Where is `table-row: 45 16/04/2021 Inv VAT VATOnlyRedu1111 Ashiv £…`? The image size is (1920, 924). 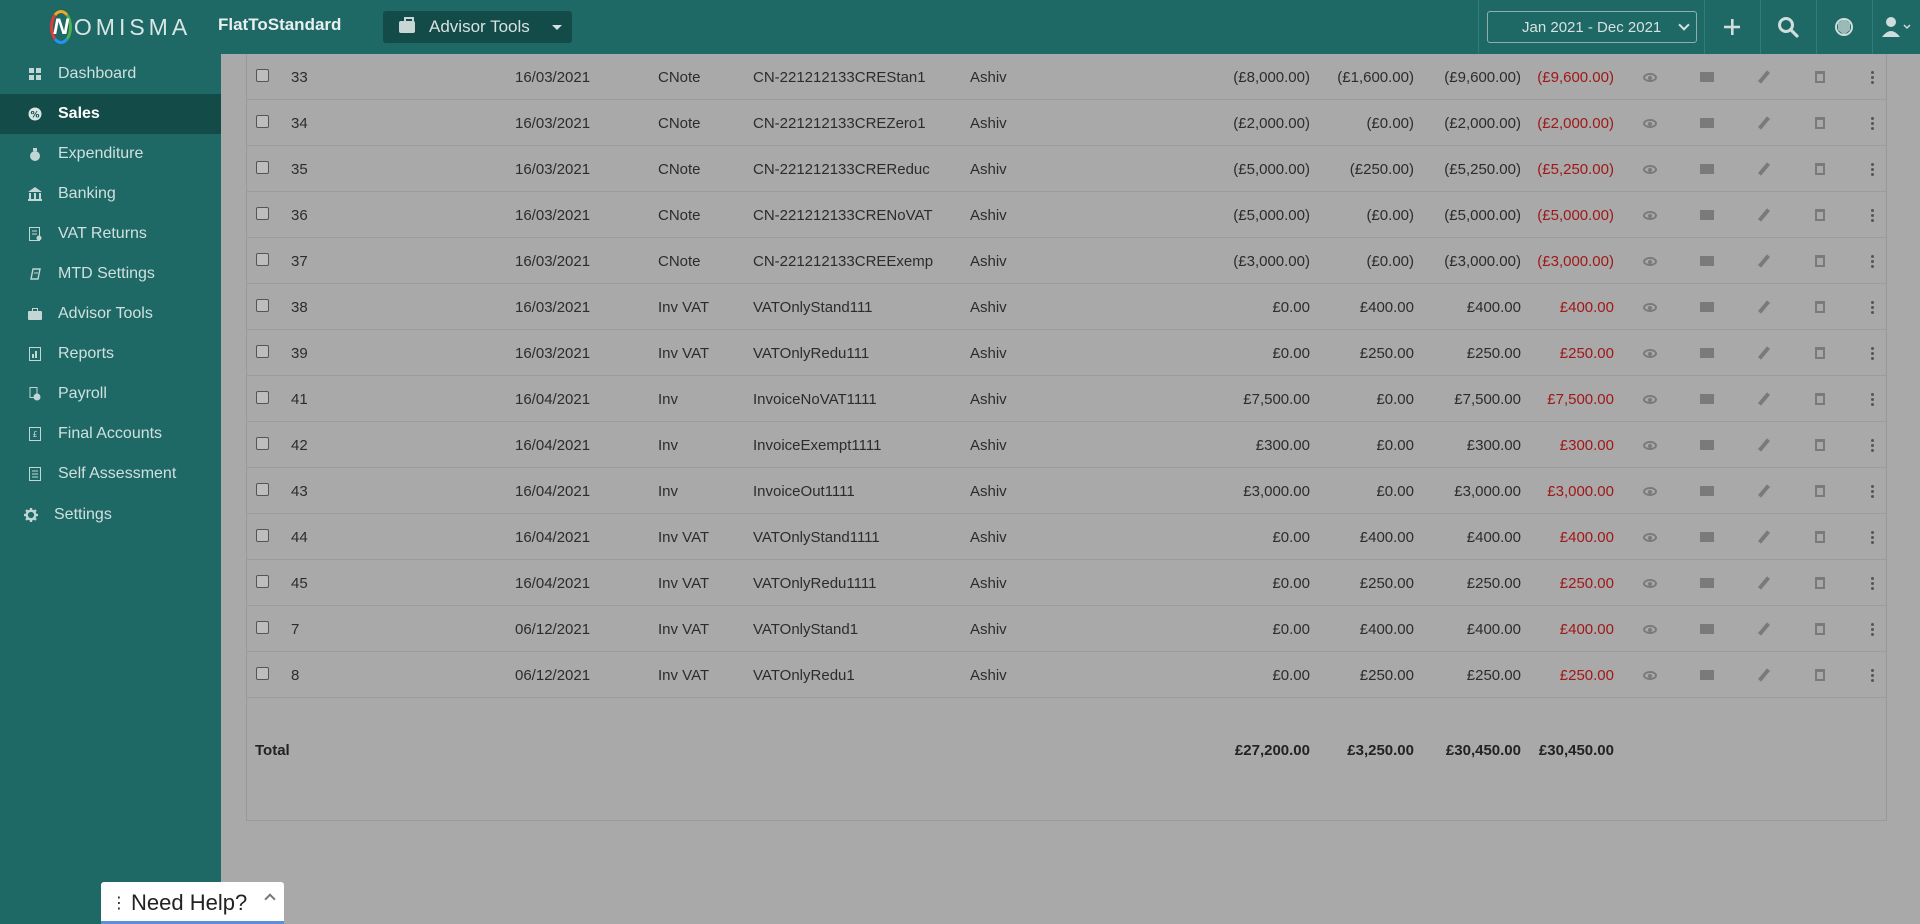
table-row: 45 16/04/2021 Inv VAT VATOnlyRedu1111 Ashiv £… is located at coordinates (1066, 583).